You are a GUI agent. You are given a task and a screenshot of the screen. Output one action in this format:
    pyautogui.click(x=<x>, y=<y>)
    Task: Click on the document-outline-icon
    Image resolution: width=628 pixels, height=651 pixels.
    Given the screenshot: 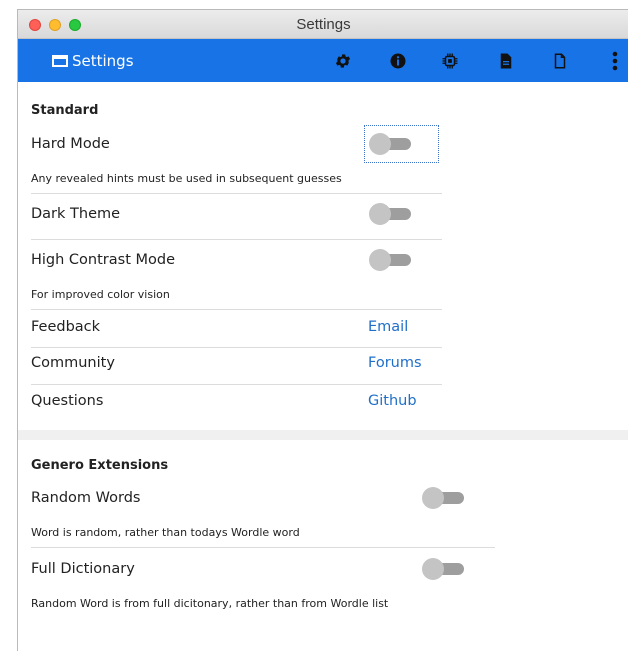 What is the action you would take?
    pyautogui.click(x=560, y=61)
    